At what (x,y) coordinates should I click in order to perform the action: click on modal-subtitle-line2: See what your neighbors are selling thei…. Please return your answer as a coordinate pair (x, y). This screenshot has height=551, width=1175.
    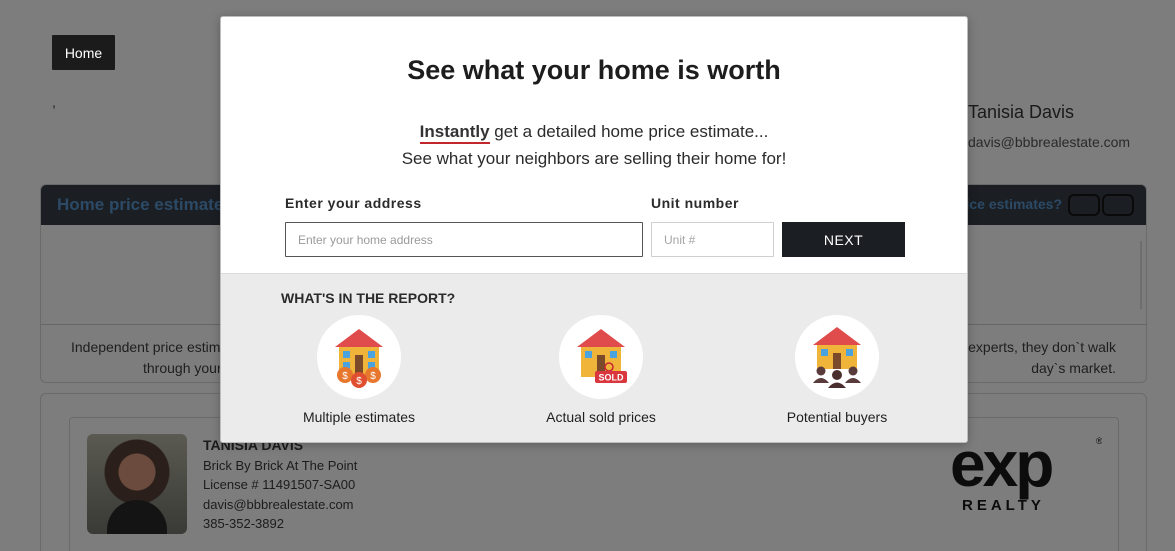
    Looking at the image, I should click on (594, 158).